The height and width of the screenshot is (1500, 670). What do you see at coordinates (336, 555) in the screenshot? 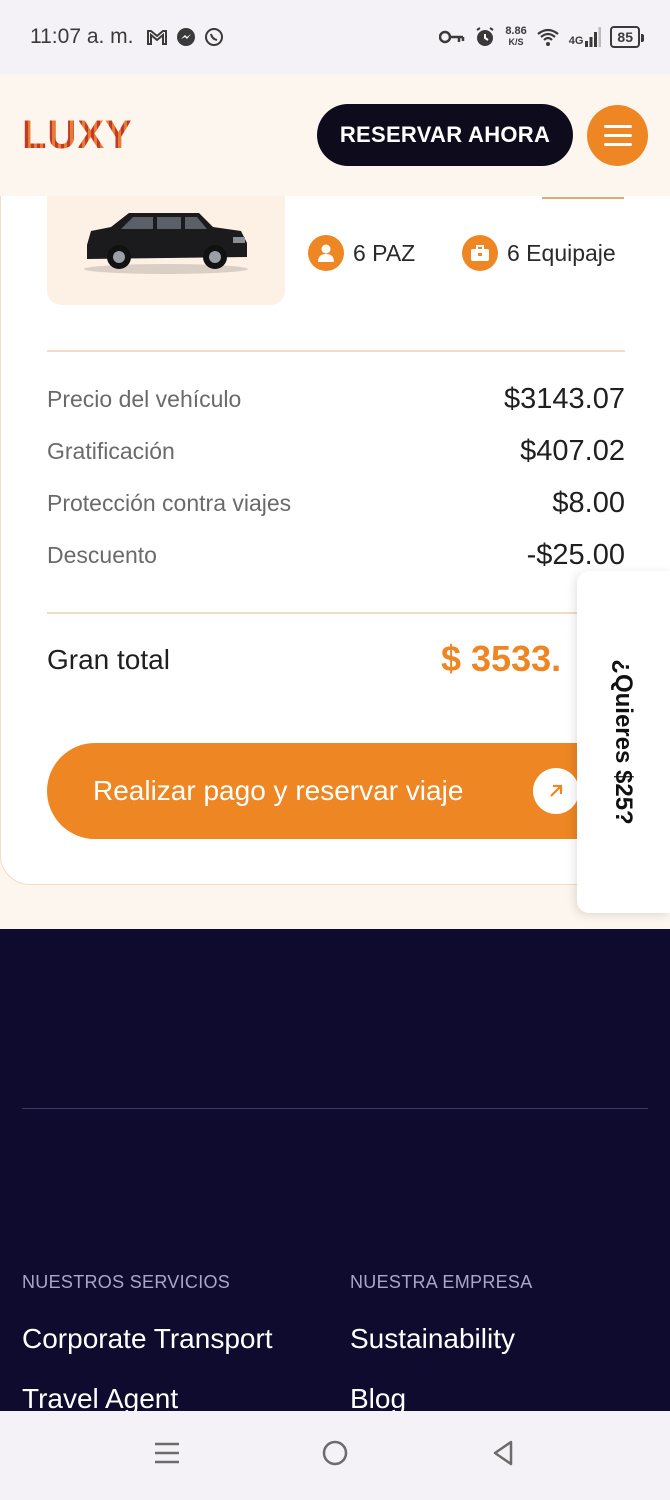
I see `price-row-discount: Descuento -$25.00` at bounding box center [336, 555].